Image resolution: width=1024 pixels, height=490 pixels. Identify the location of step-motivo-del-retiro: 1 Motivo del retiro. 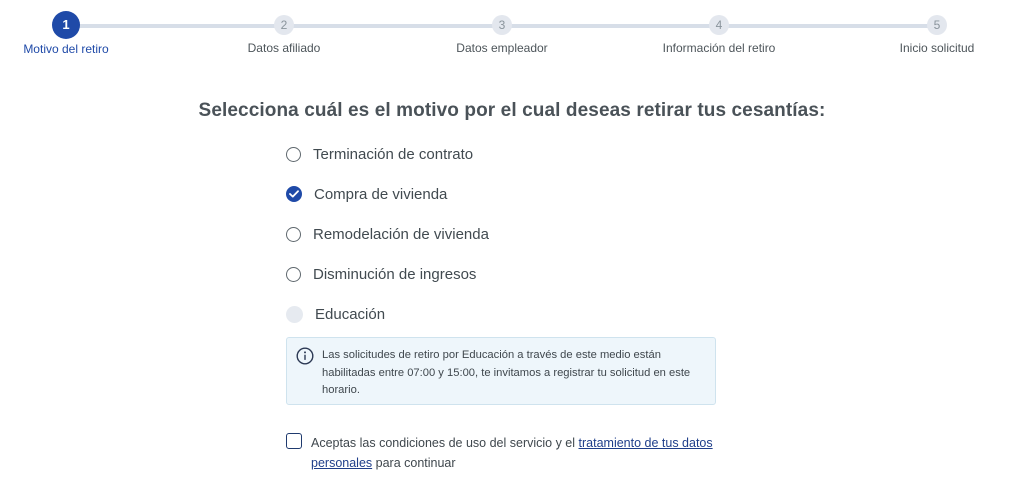
(73, 28).